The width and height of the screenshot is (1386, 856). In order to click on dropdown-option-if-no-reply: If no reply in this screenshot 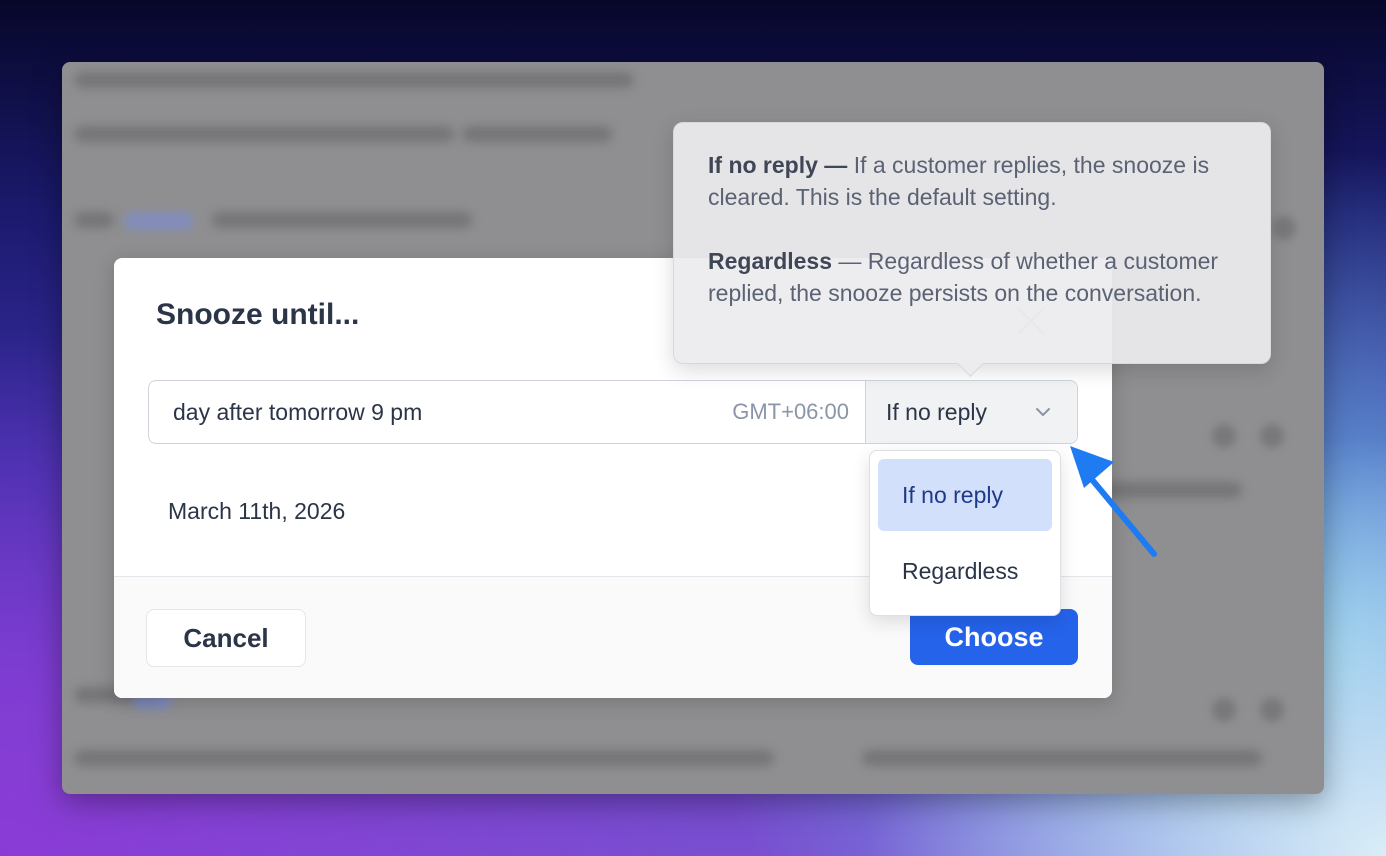, I will do `click(965, 495)`.